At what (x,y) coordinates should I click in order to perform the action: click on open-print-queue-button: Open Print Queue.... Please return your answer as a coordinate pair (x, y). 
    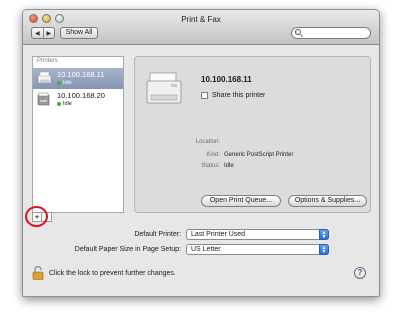
    Looking at the image, I should click on (241, 201).